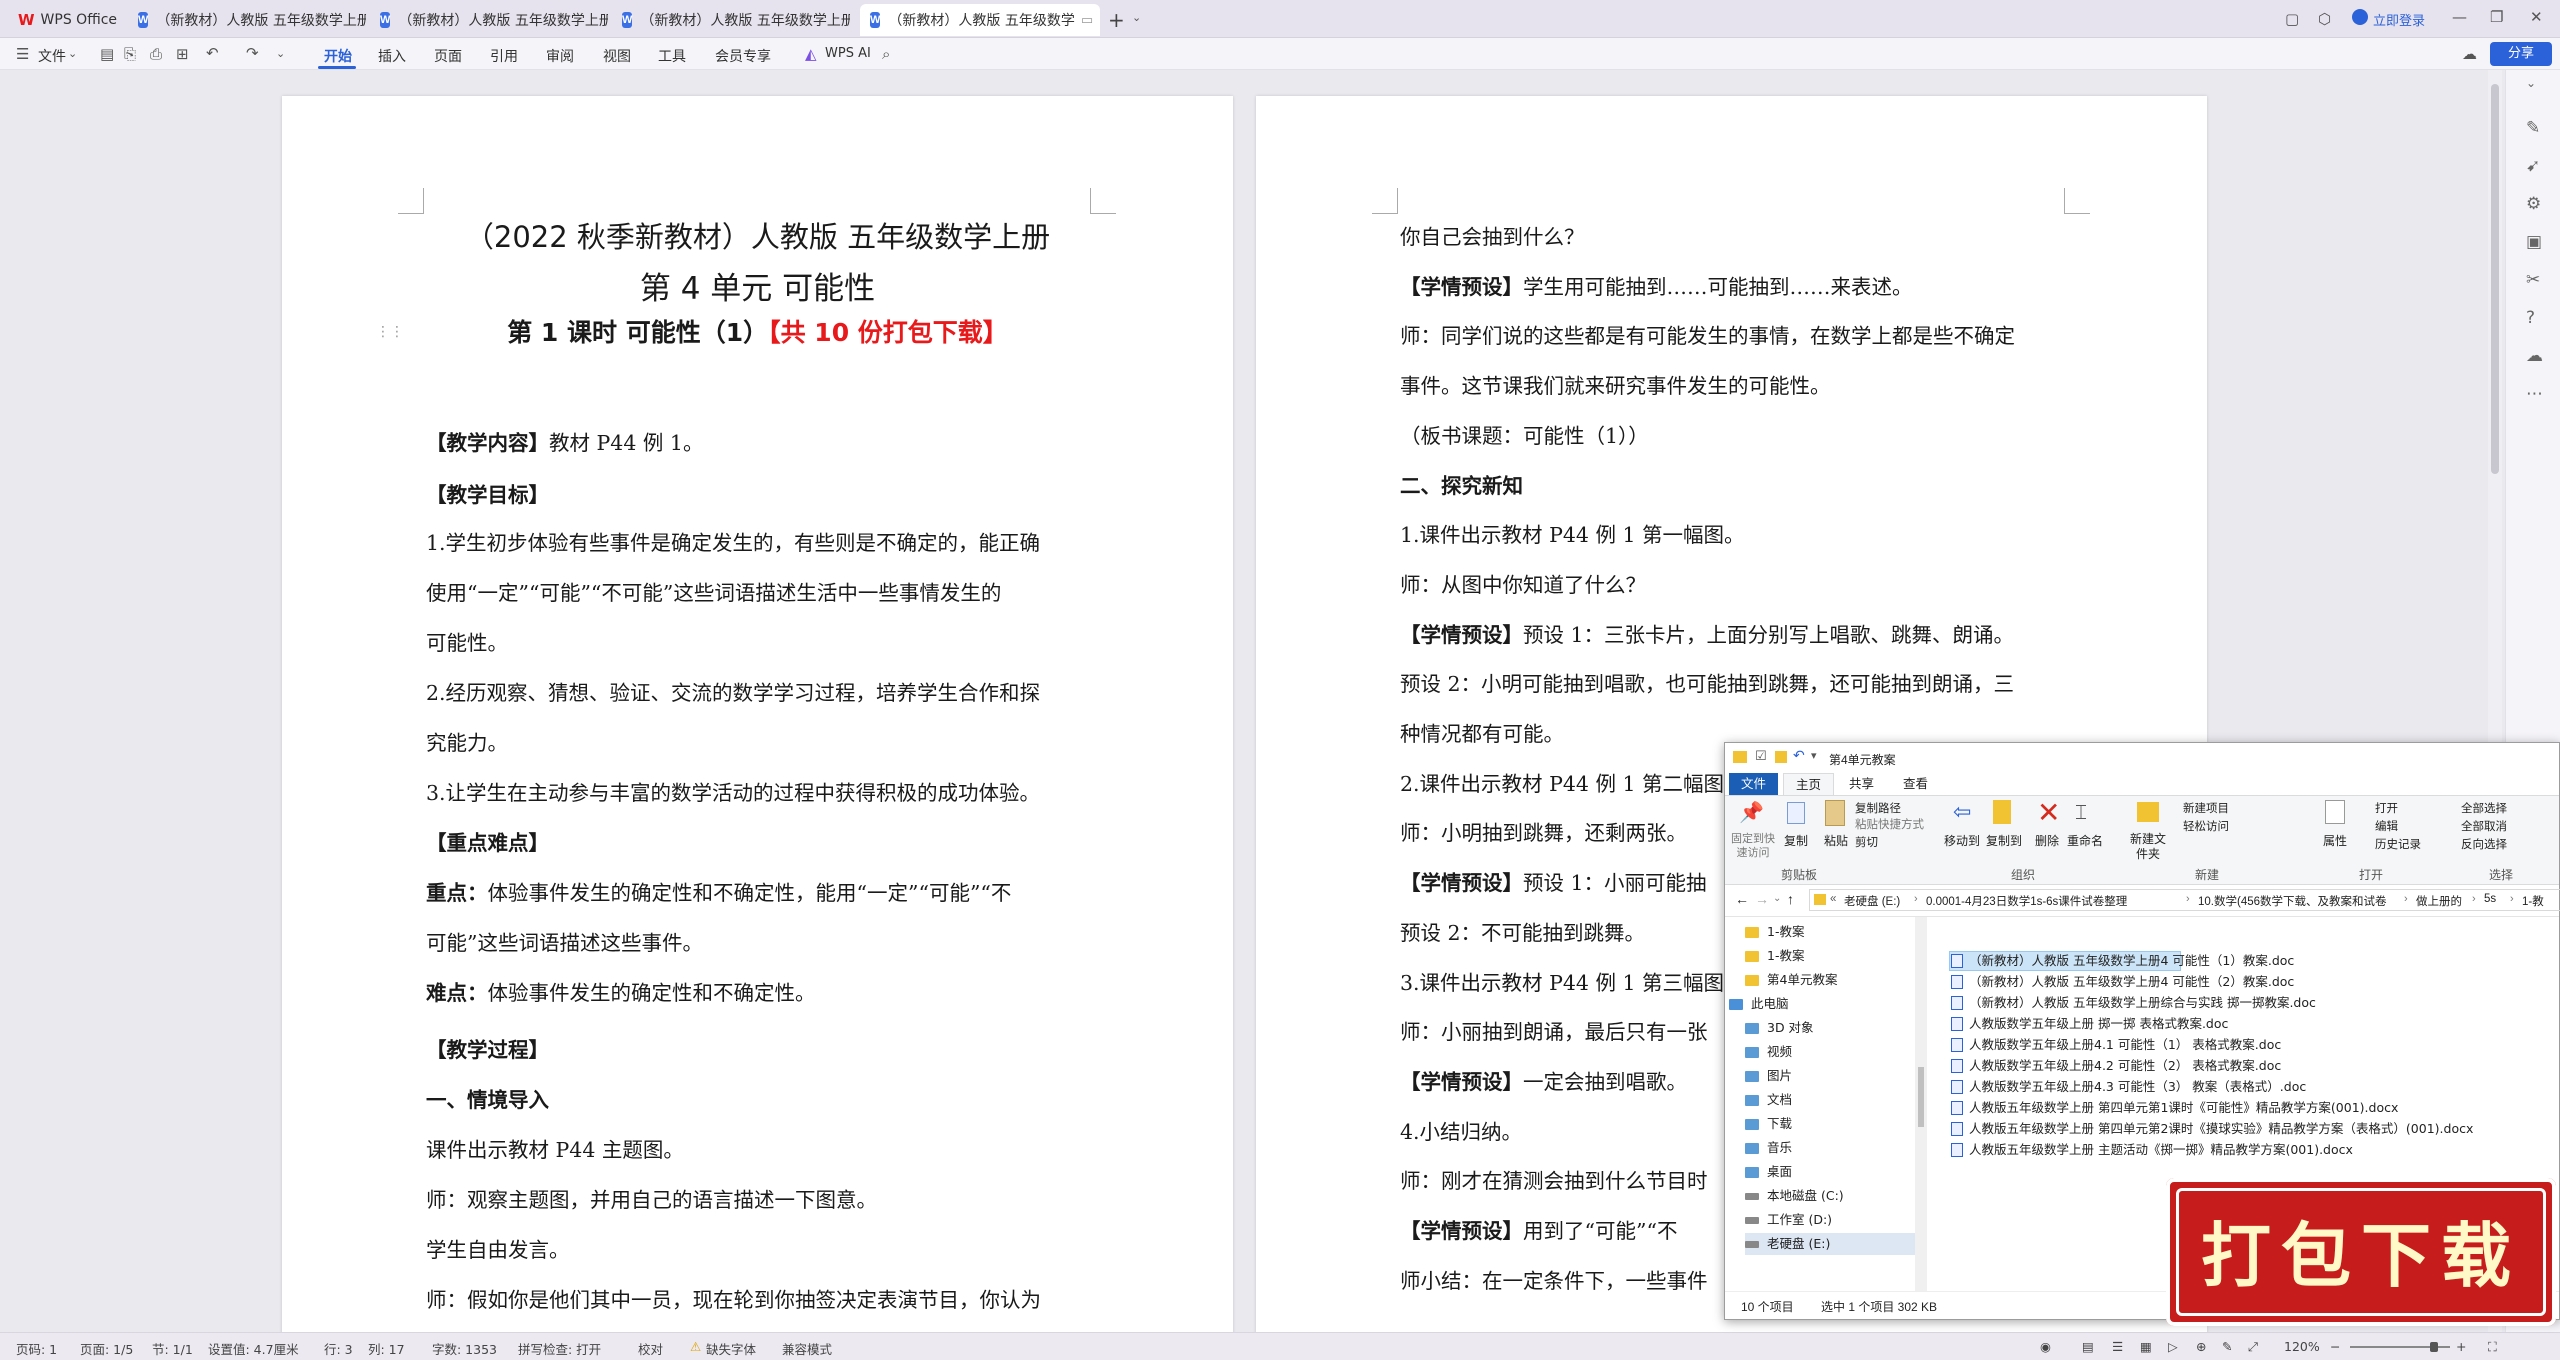 The height and width of the screenshot is (1360, 2560). Describe the element at coordinates (2174, 1108) in the screenshot. I see `file-row: 人教版五年级数学上册 第四单元第1课时《可能性》精品教学方案(001).docx` at that location.